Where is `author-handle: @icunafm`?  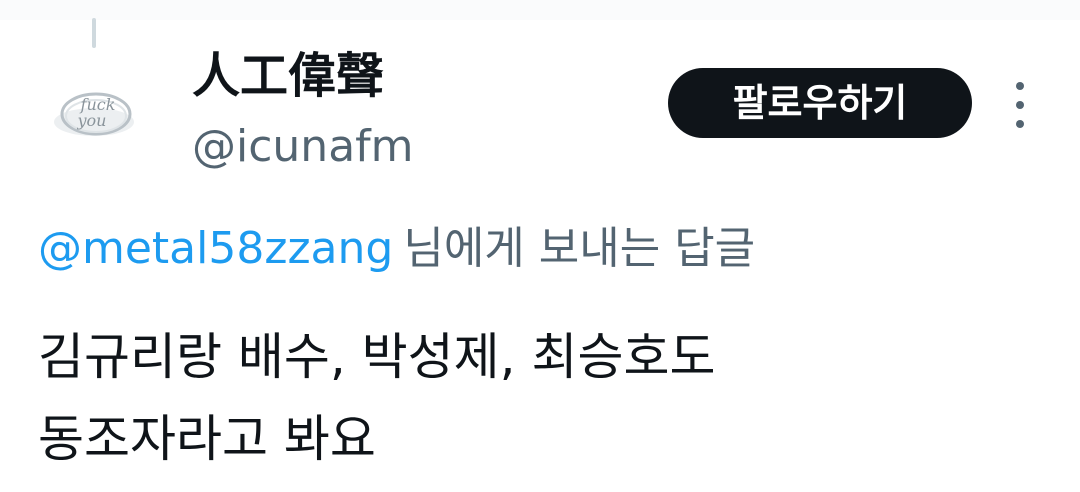
author-handle: @icunafm is located at coordinates (303, 147).